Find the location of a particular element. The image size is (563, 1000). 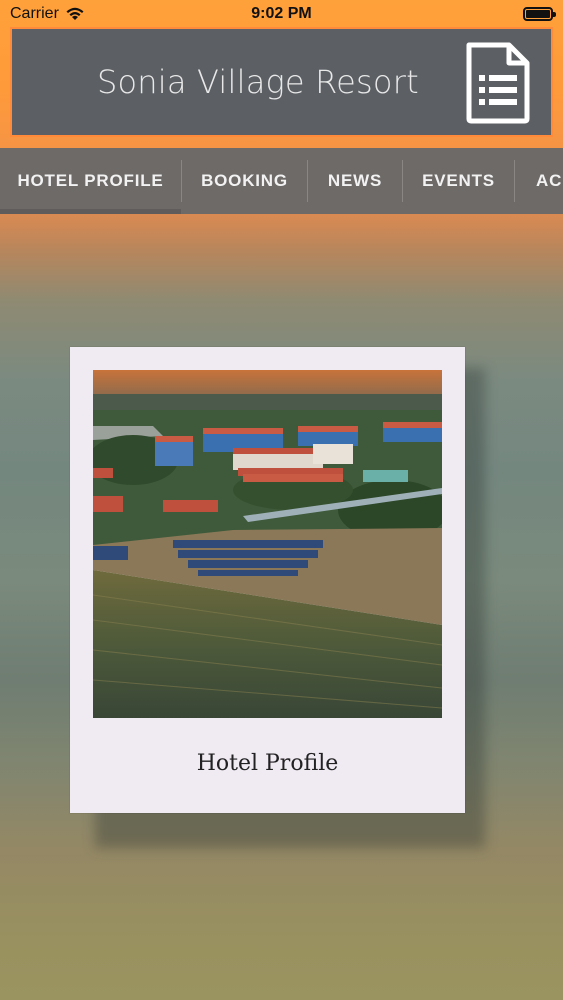

tab-events: EVENTS is located at coordinates (458, 181).